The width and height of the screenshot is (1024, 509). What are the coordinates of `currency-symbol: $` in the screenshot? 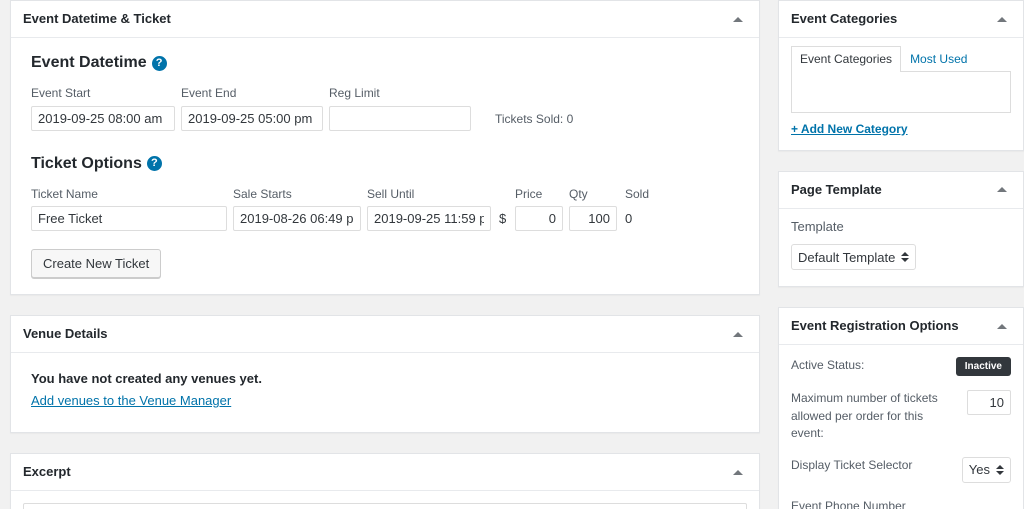 It's located at (503, 219).